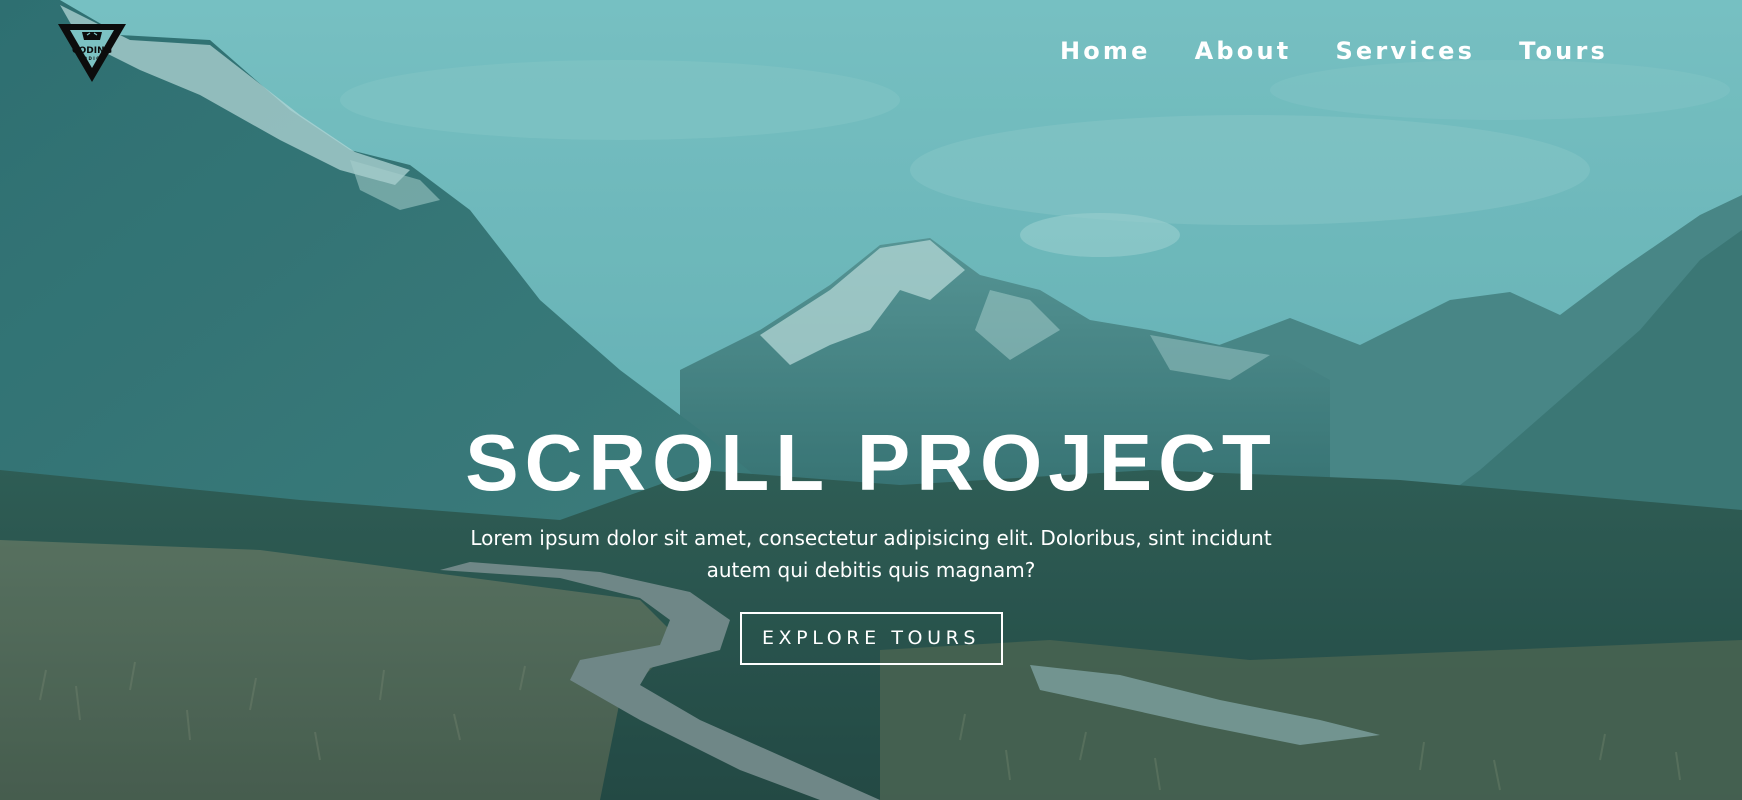 The image size is (1742, 800). I want to click on nav-item-tours: Tours, so click(1563, 51).